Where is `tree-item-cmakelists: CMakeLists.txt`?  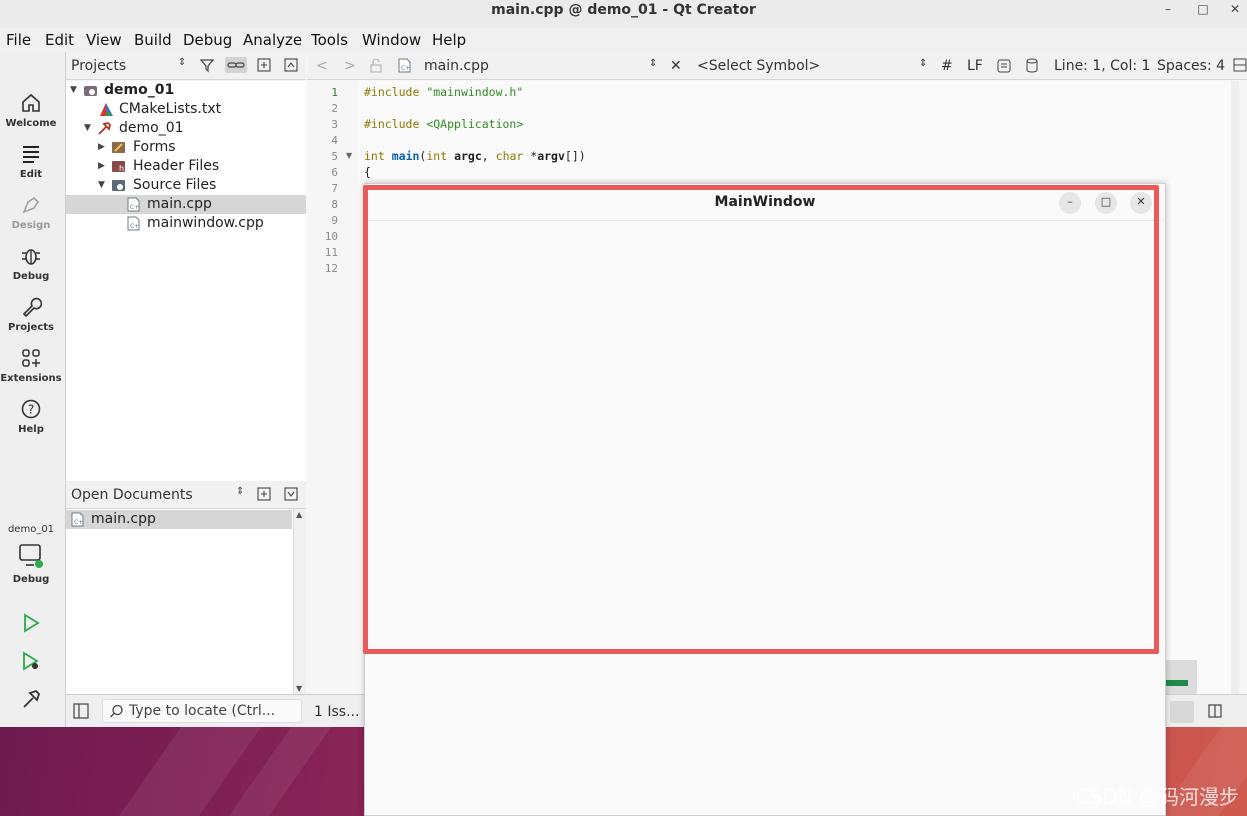
tree-item-cmakelists: CMakeLists.txt is located at coordinates (186, 109).